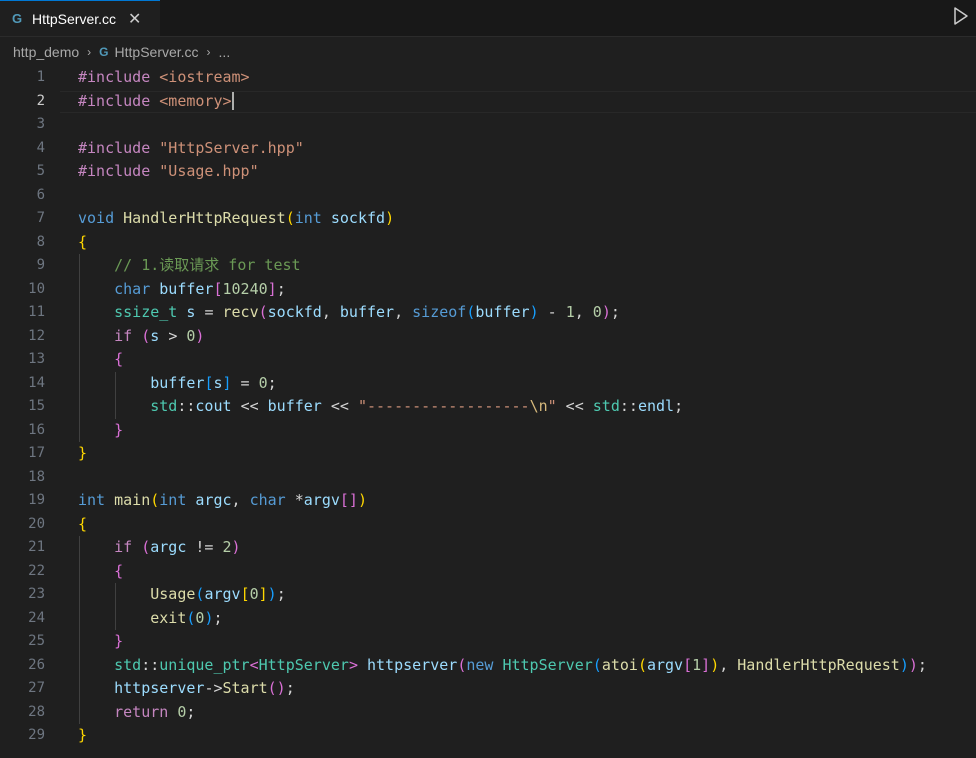  I want to click on code-token: std, so click(128, 664).